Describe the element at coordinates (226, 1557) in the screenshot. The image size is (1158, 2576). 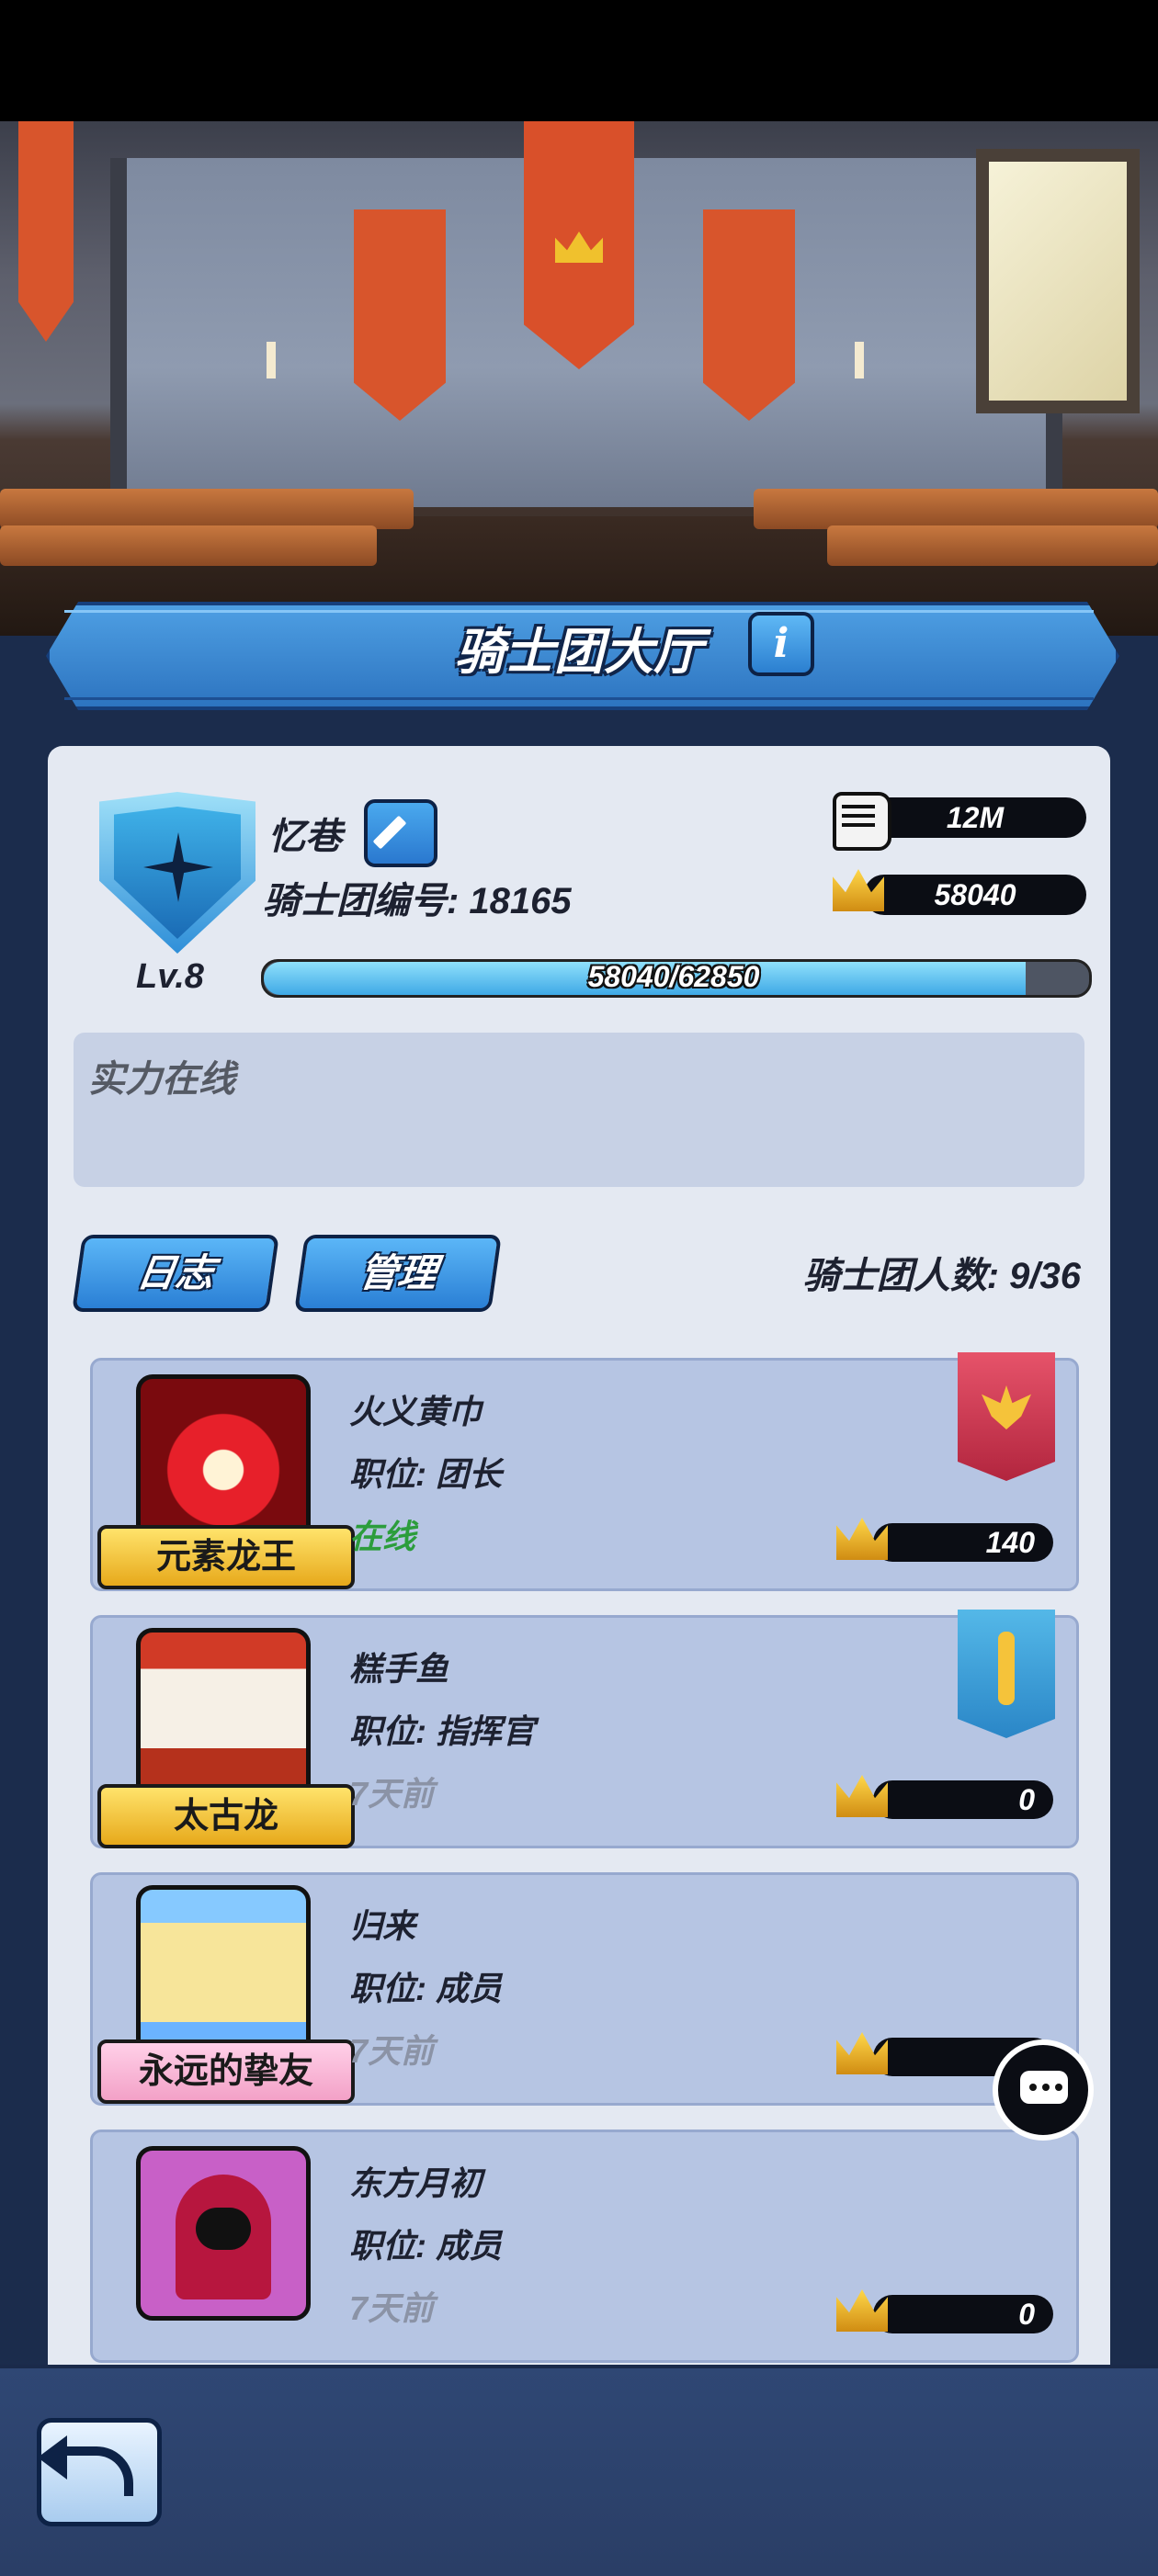
I see `member-title-badge: 元素龙王` at that location.